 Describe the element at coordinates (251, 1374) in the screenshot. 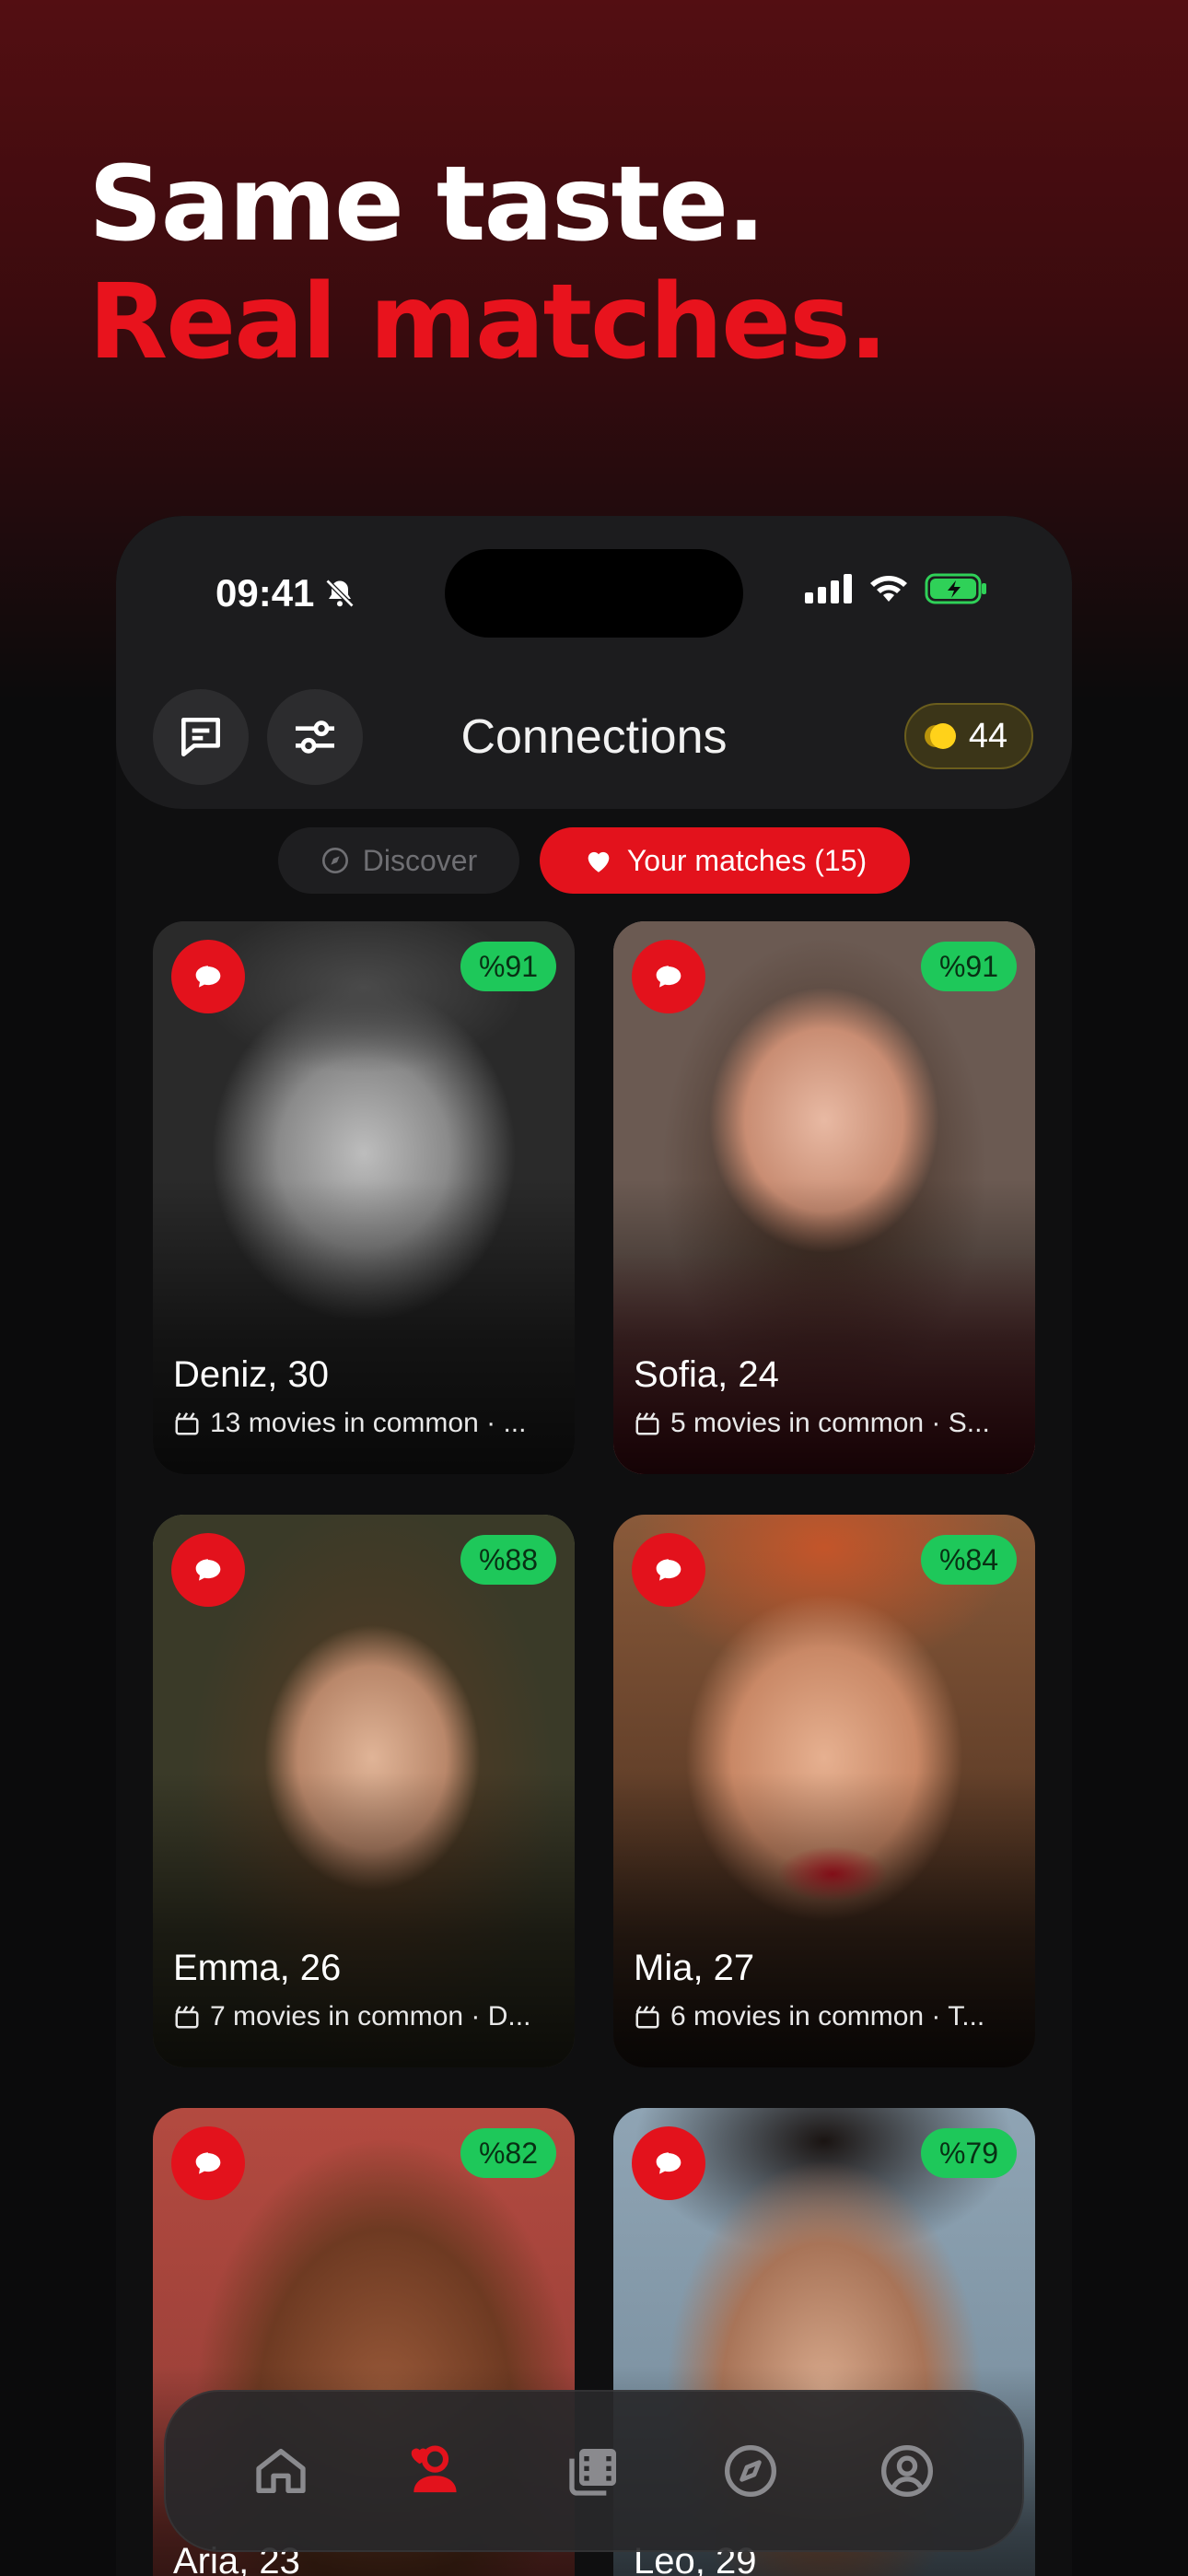

I see `match-name: Deniz, 30` at that location.